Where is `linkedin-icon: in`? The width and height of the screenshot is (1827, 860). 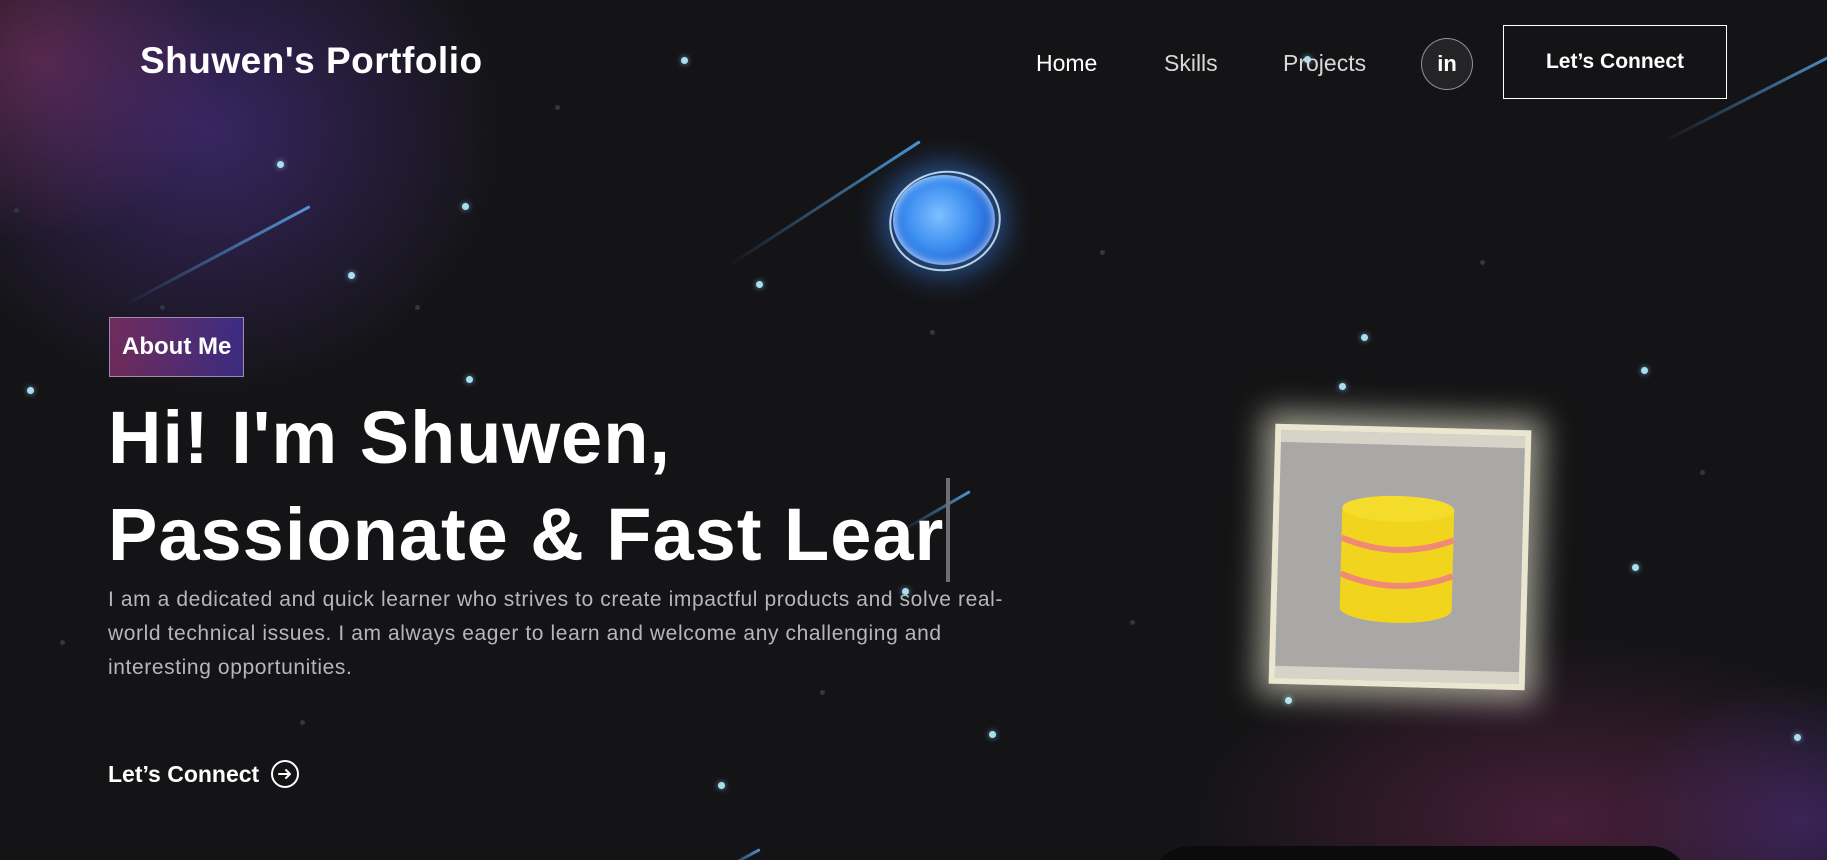 linkedin-icon: in is located at coordinates (1447, 64).